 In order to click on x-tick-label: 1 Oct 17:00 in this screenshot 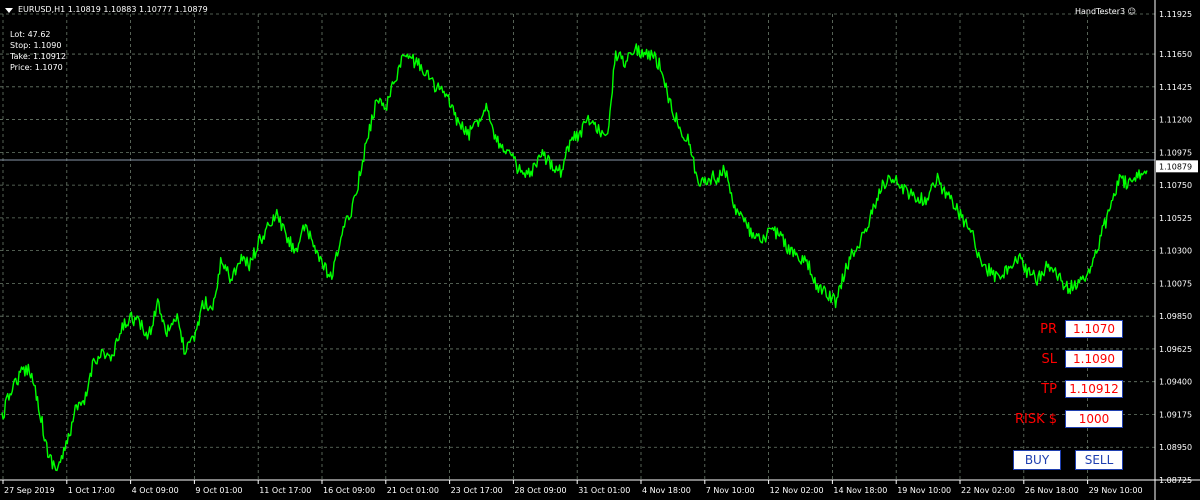, I will do `click(91, 490)`.